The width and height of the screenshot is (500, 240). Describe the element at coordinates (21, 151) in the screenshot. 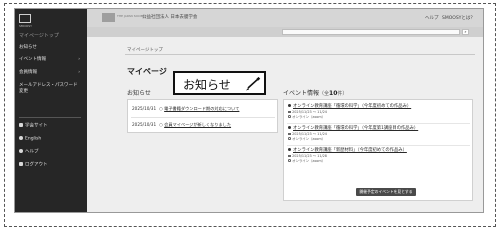

I see `help-icon` at that location.